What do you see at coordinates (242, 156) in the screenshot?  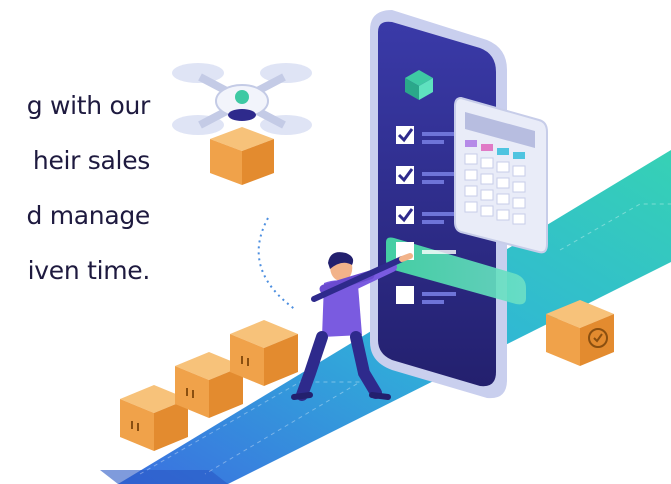 I see `carried-box` at bounding box center [242, 156].